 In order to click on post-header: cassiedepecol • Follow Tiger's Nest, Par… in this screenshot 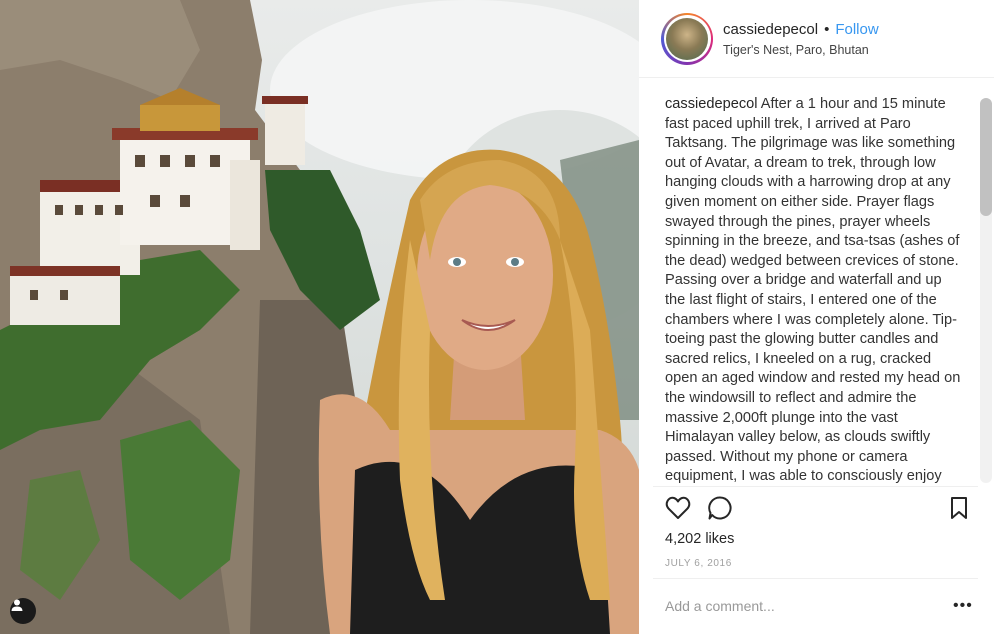, I will do `click(816, 39)`.